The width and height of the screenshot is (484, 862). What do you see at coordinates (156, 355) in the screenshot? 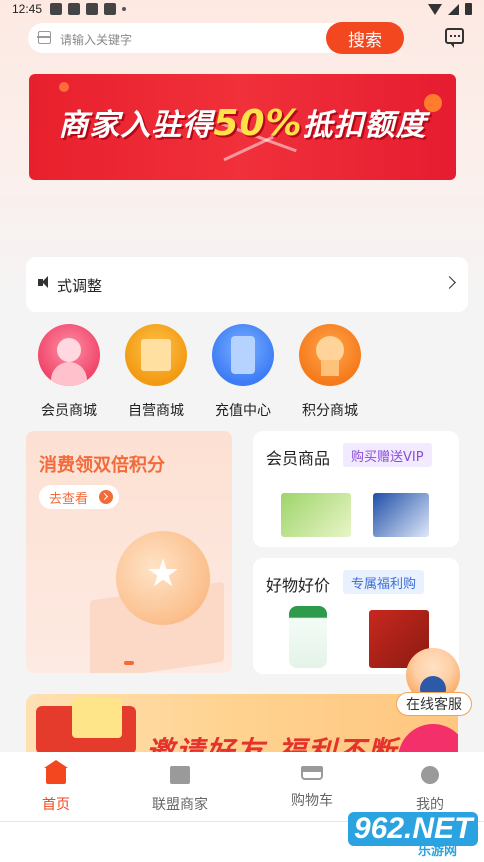
I see `self-store-icon` at bounding box center [156, 355].